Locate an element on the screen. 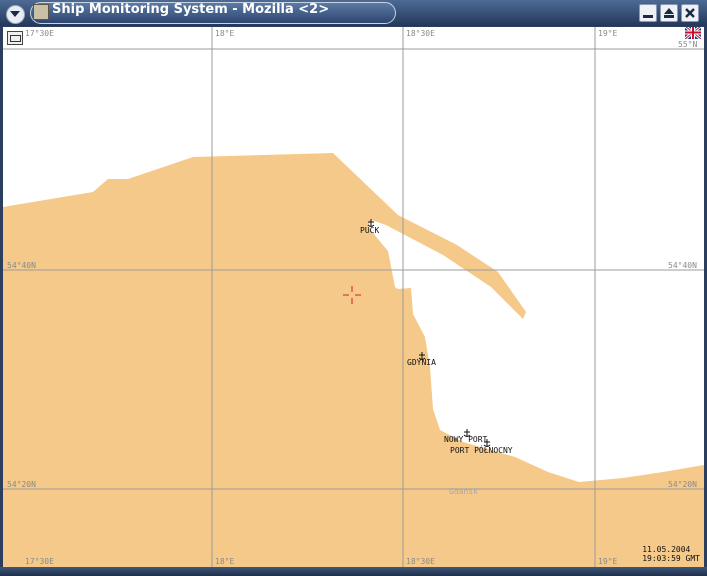  window-title: Ship Monitoring System - Mozilla <2> is located at coordinates (191, 9).